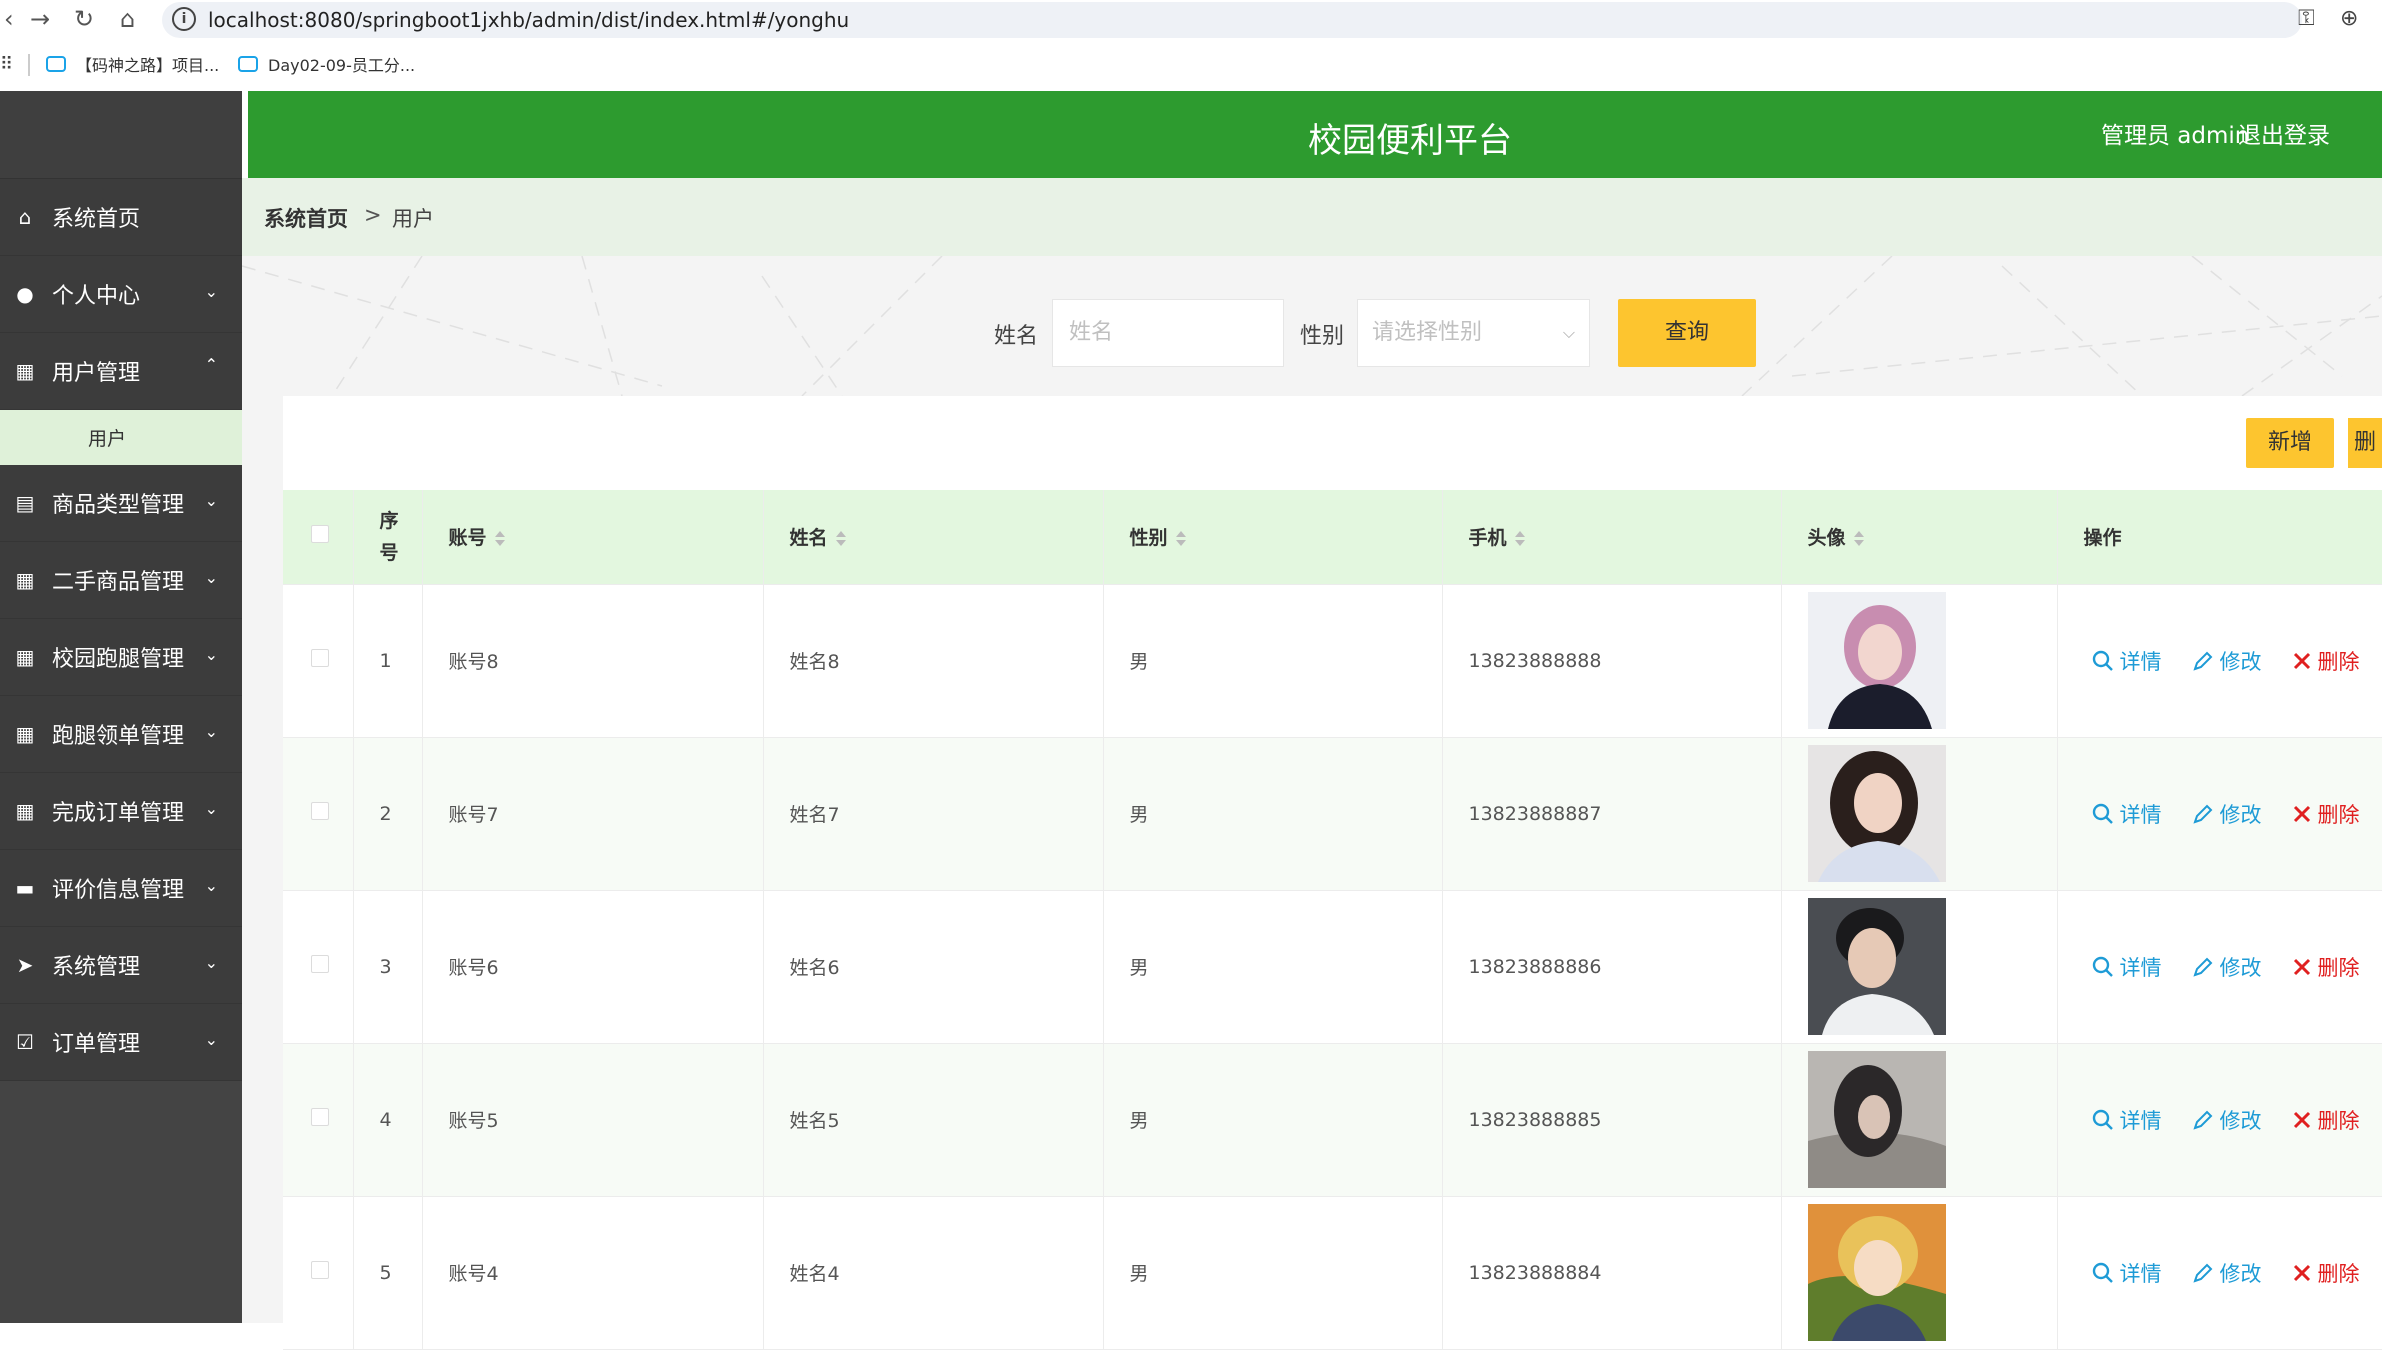 The height and width of the screenshot is (1350, 2382). Describe the element at coordinates (121, 580) in the screenshot. I see `sidebar-item-second-hand: ▦ 二手商品管理 ⌄` at that location.